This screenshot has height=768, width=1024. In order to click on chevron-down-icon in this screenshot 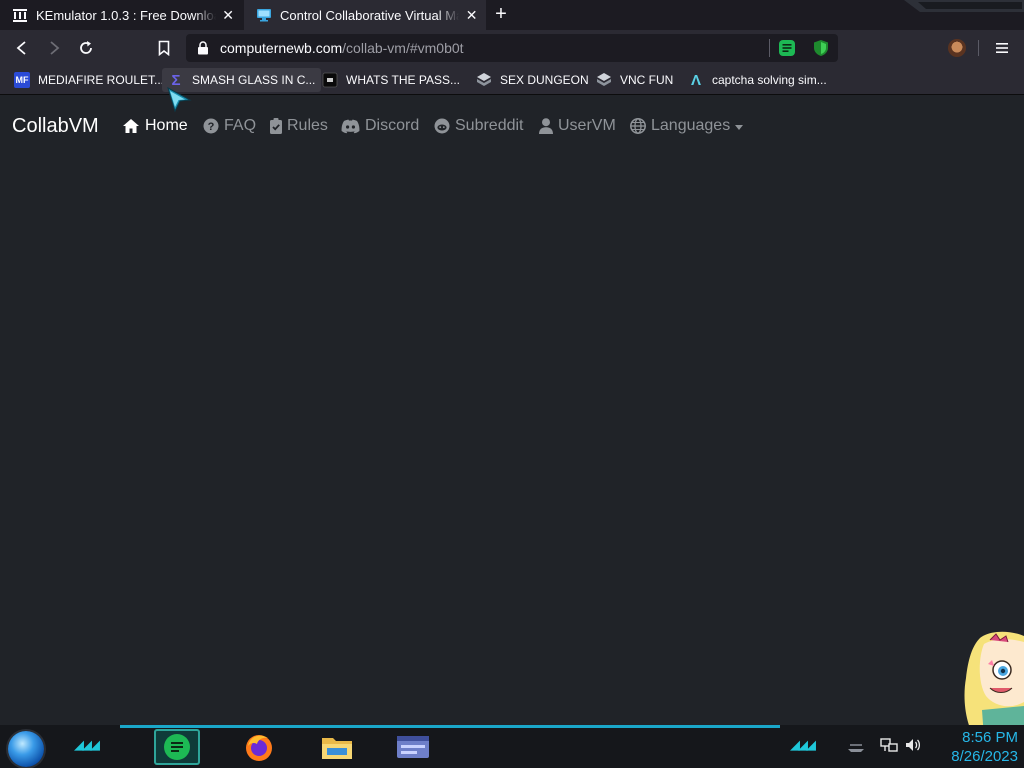, I will do `click(739, 127)`.